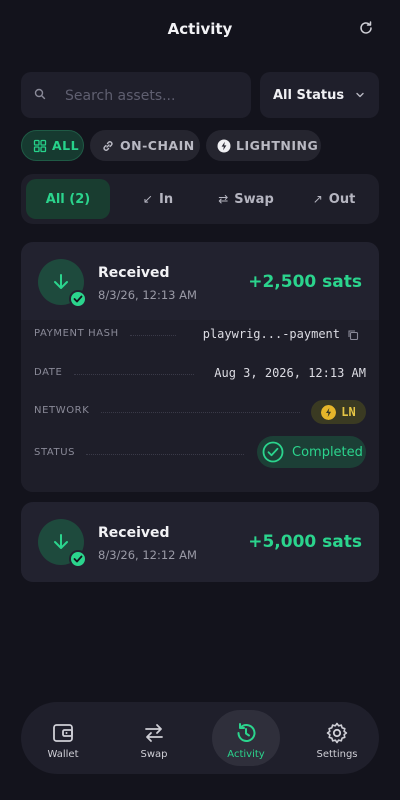 Image resolution: width=400 pixels, height=800 pixels. What do you see at coordinates (55, 452) in the screenshot?
I see `status-label: STATUS` at bounding box center [55, 452].